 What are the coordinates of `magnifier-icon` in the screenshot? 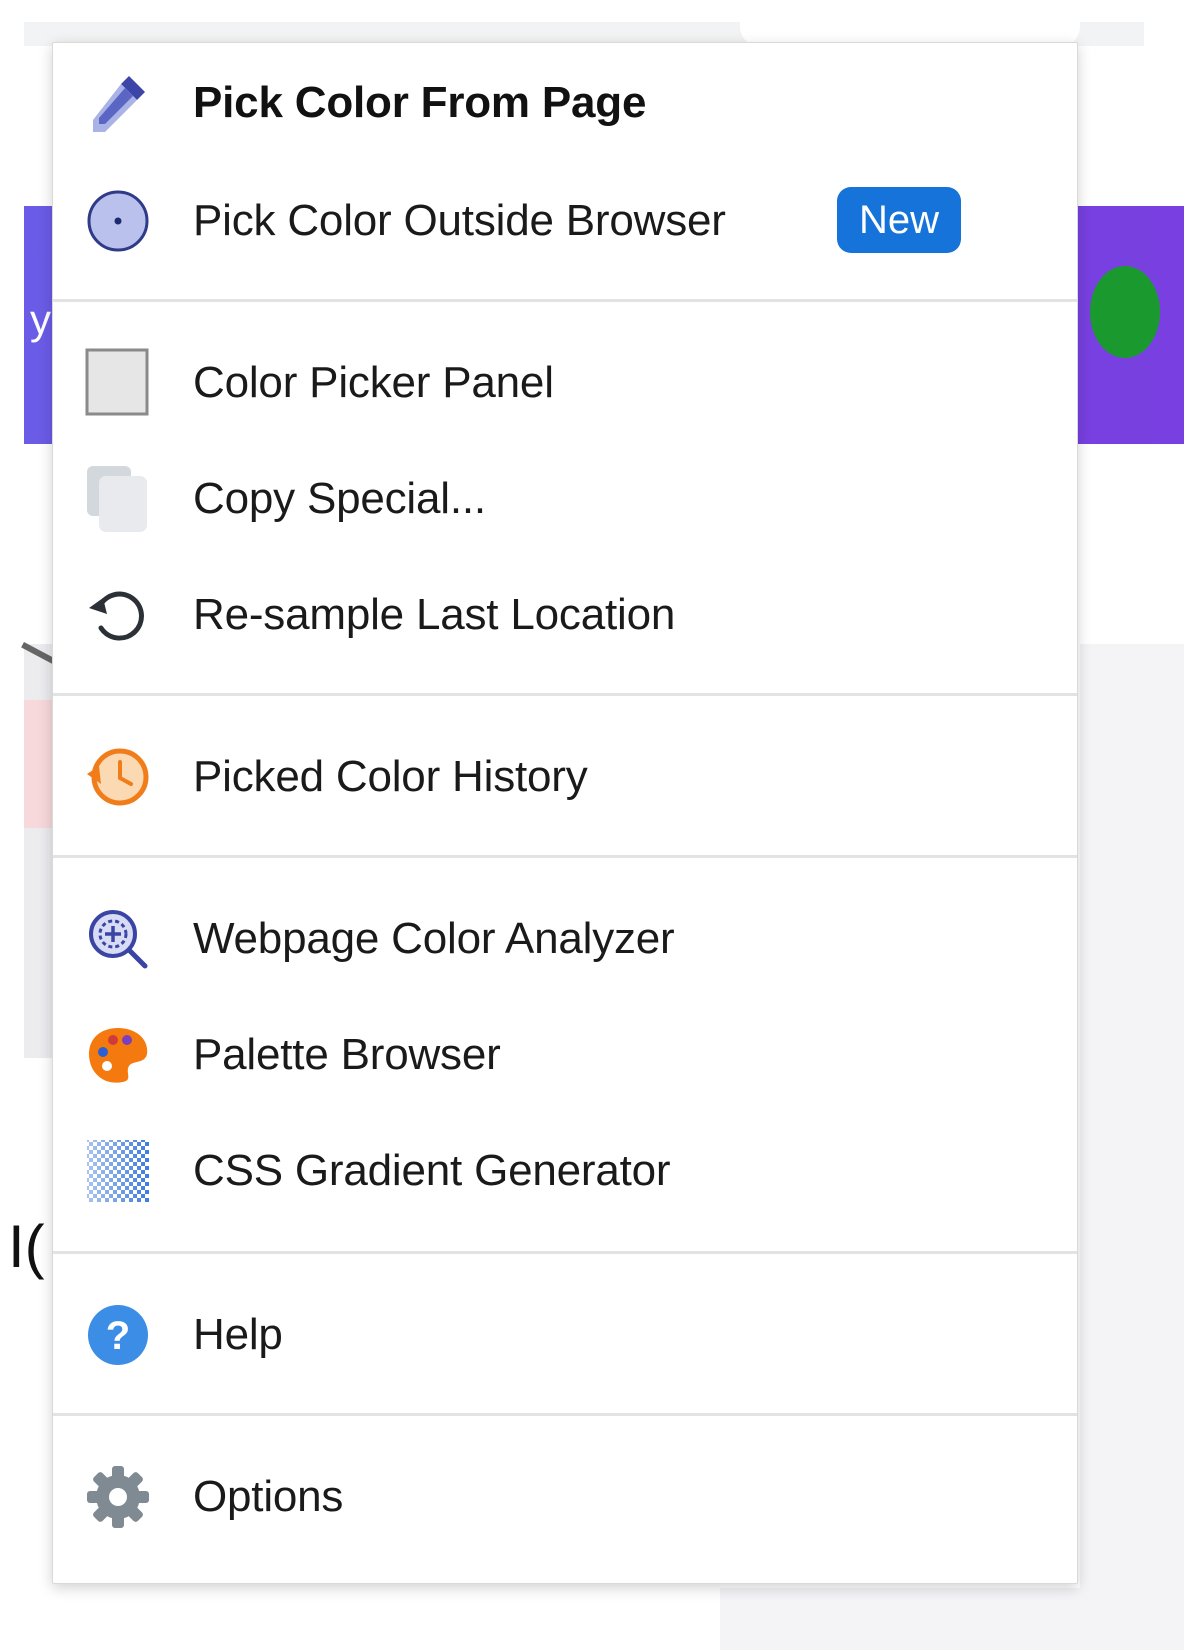 It's located at (118, 939).